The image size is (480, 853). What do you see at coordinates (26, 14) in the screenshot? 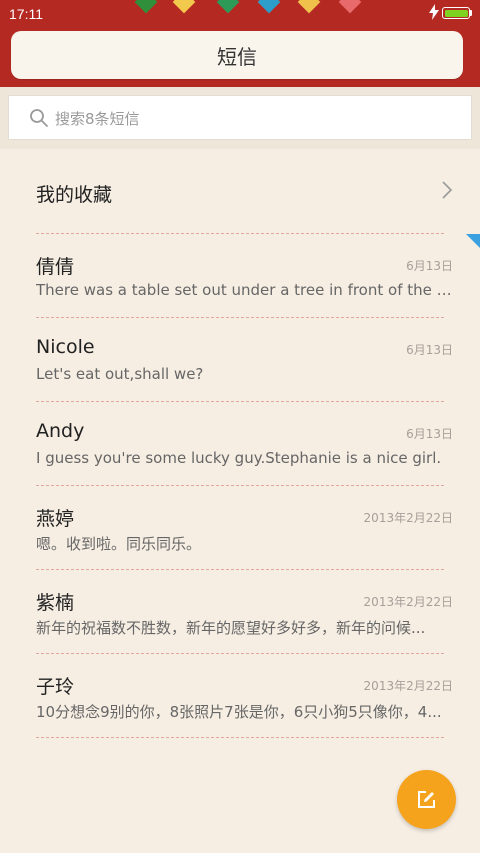
I see `status-time: 17:11` at bounding box center [26, 14].